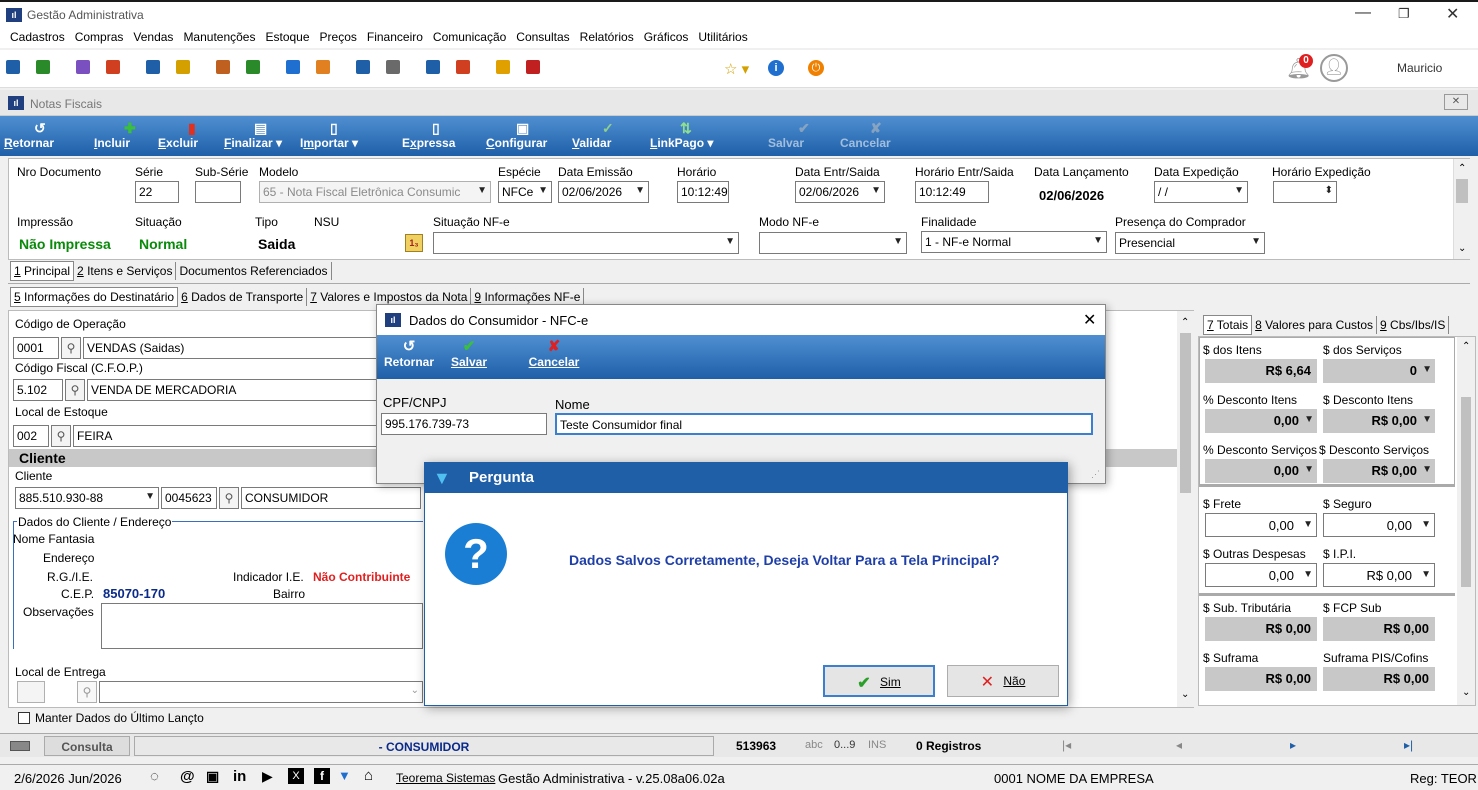 This screenshot has width=1478, height=790. I want to click on menu-item-2: Vendas, so click(153, 37).